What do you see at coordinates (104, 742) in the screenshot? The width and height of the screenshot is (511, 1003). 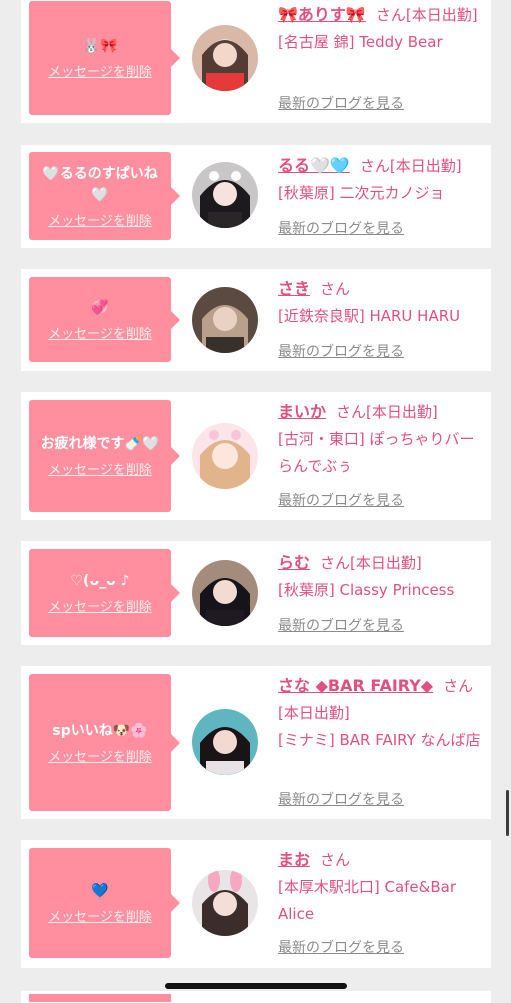 I see `message-bubble: spいいね🐶🌸 メッセージを削除` at bounding box center [104, 742].